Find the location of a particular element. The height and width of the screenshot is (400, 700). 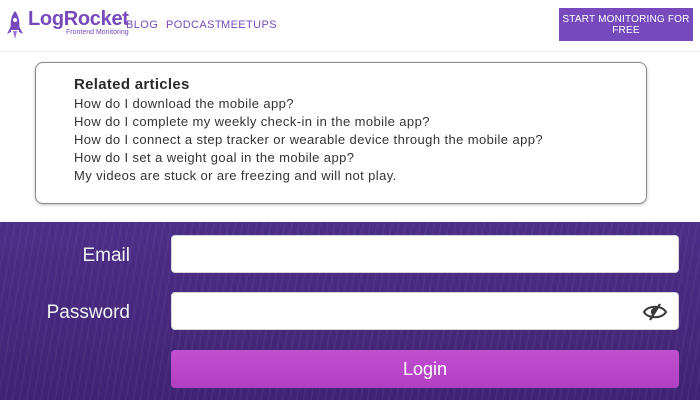

email-field is located at coordinates (425, 254).